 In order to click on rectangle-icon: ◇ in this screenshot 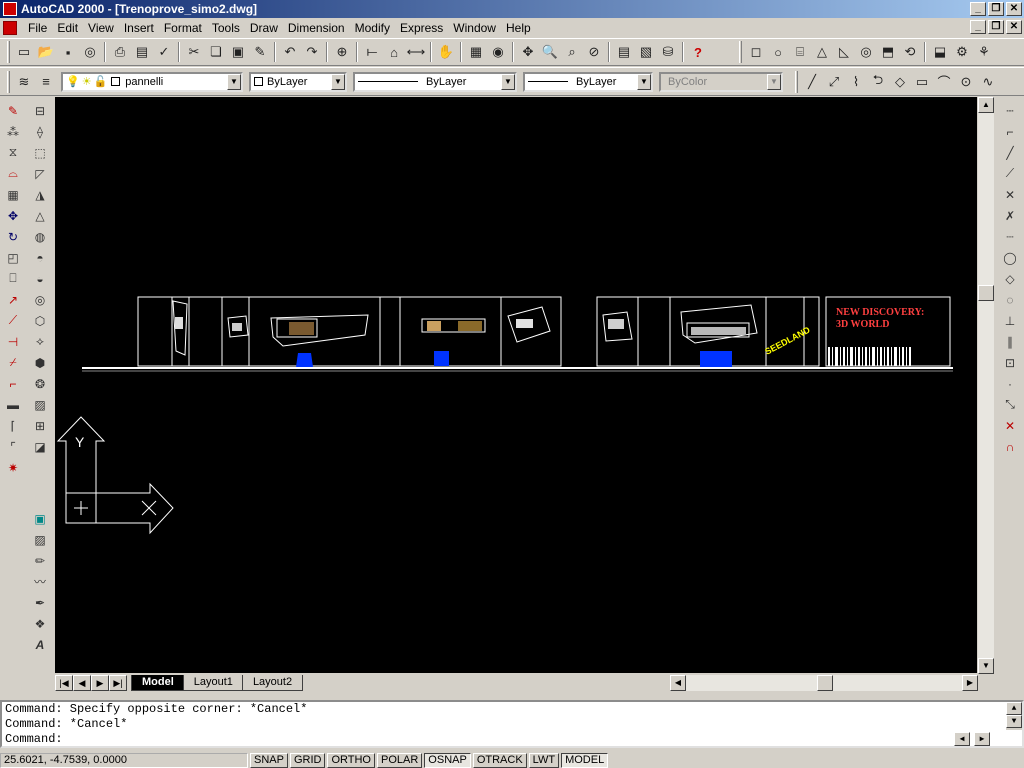, I will do `click(900, 82)`.